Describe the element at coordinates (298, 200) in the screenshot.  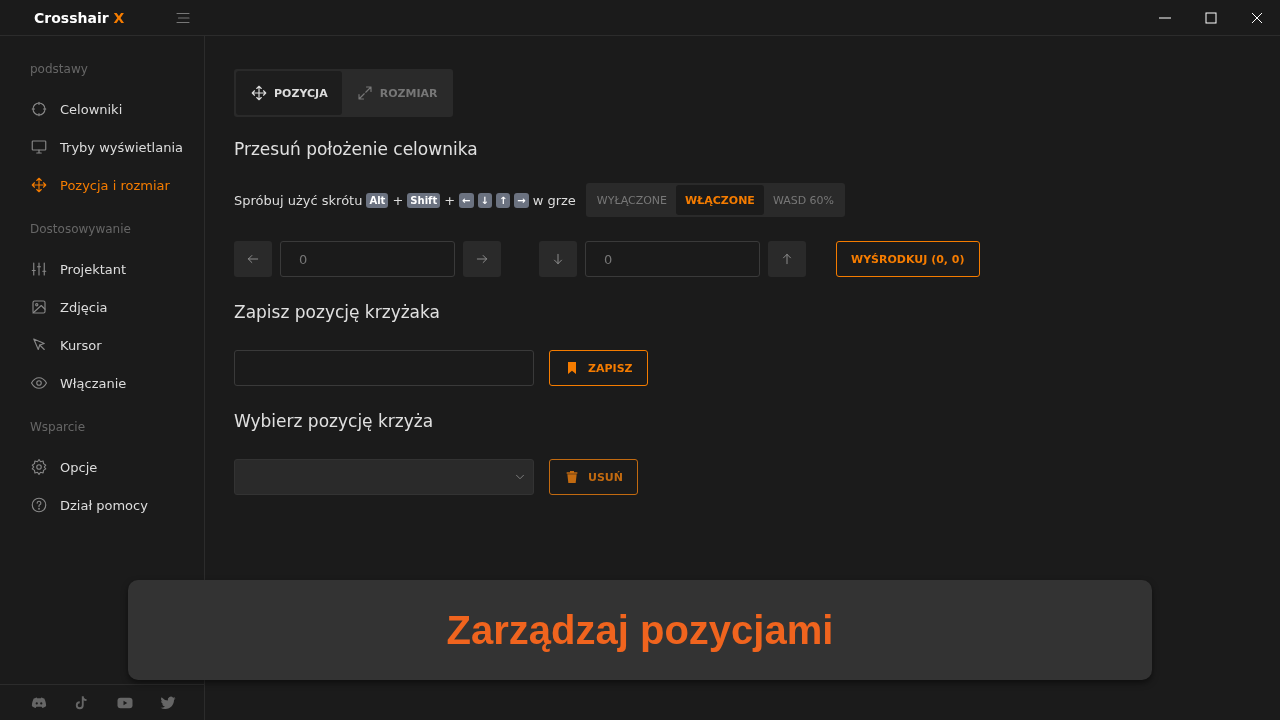
I see `hint-text: Spróbuj użyć skrótu` at that location.